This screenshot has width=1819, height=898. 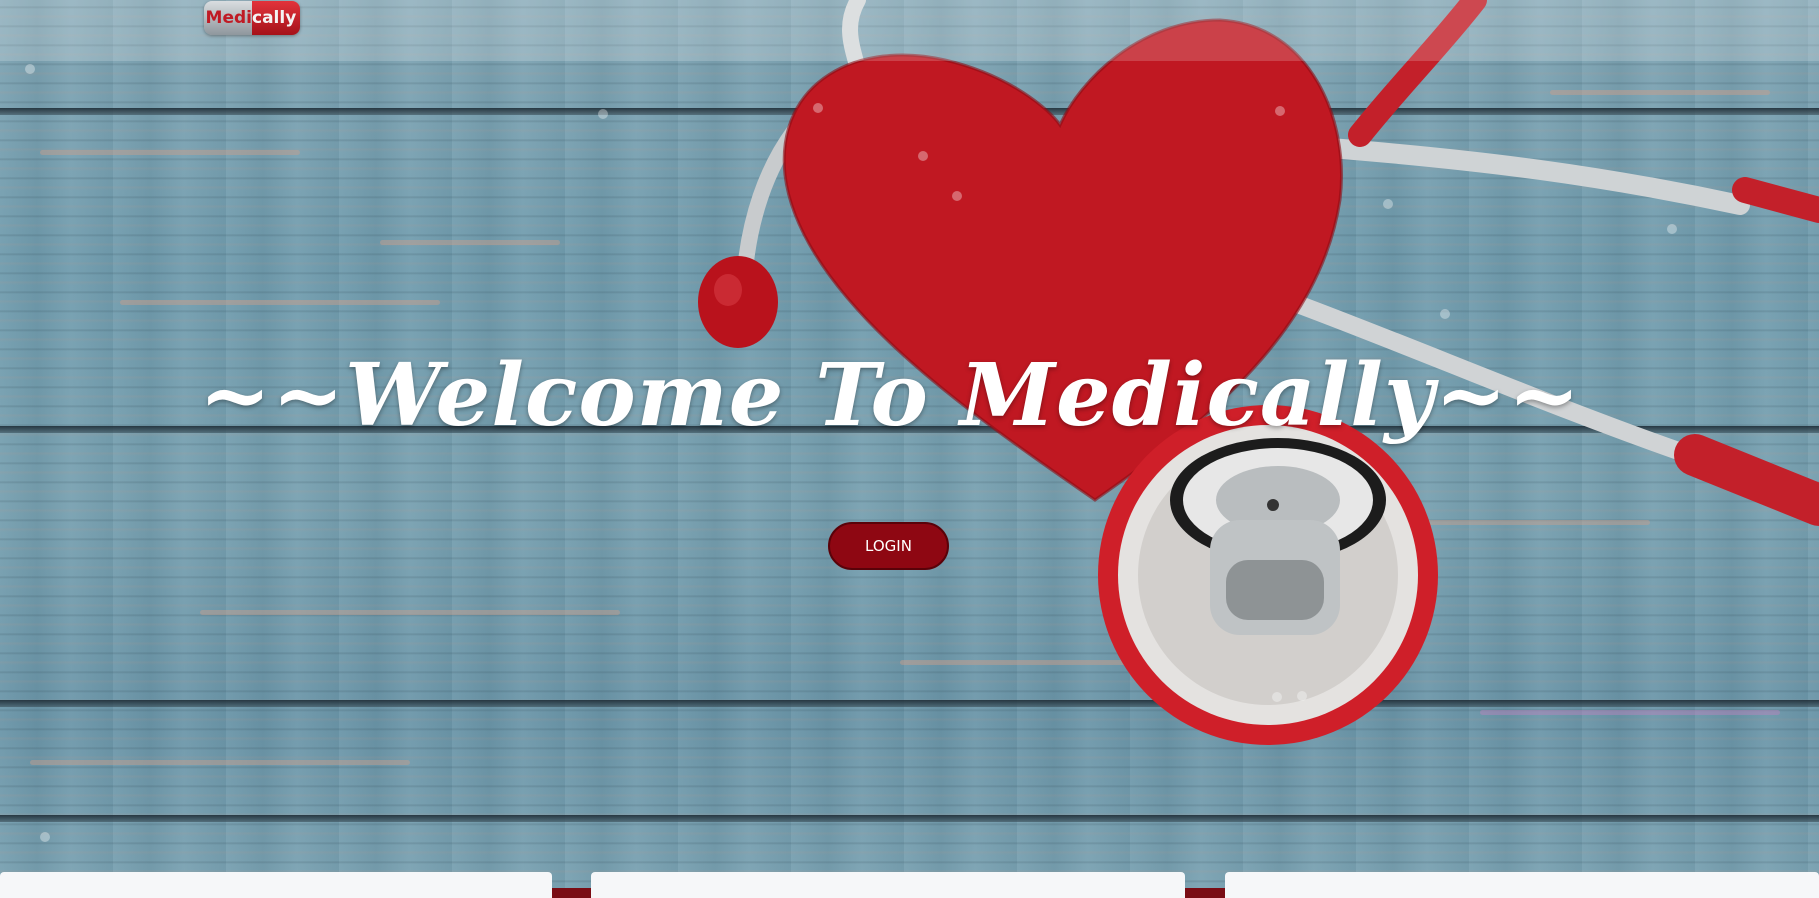 What do you see at coordinates (738, 302) in the screenshot?
I see `stethoscope-eartip-icon` at bounding box center [738, 302].